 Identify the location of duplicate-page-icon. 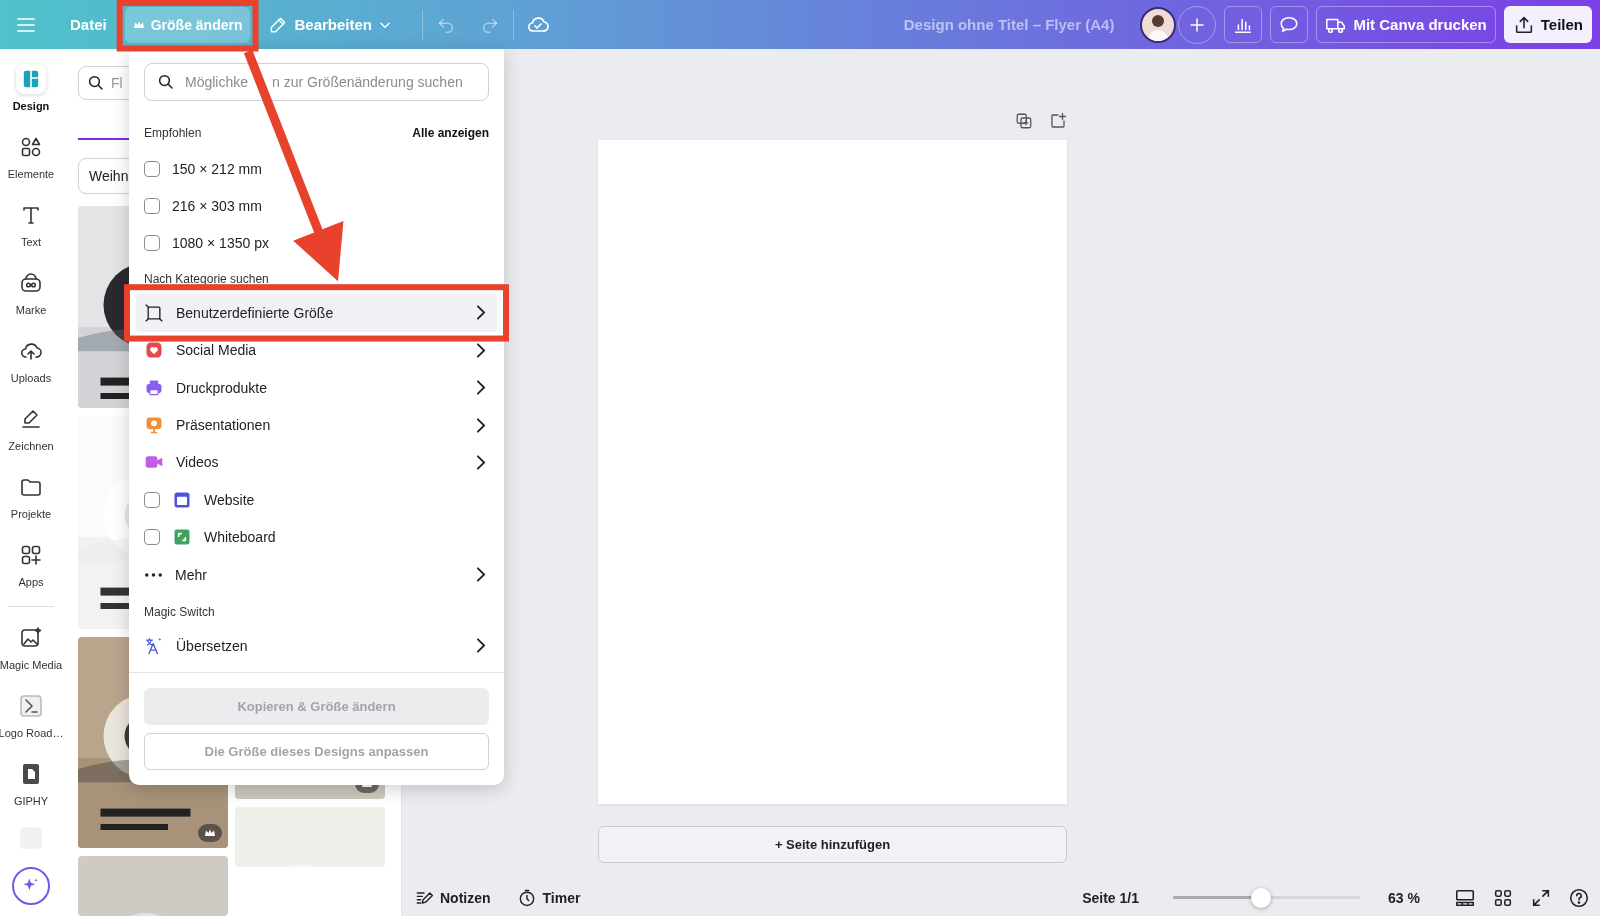
(1024, 121).